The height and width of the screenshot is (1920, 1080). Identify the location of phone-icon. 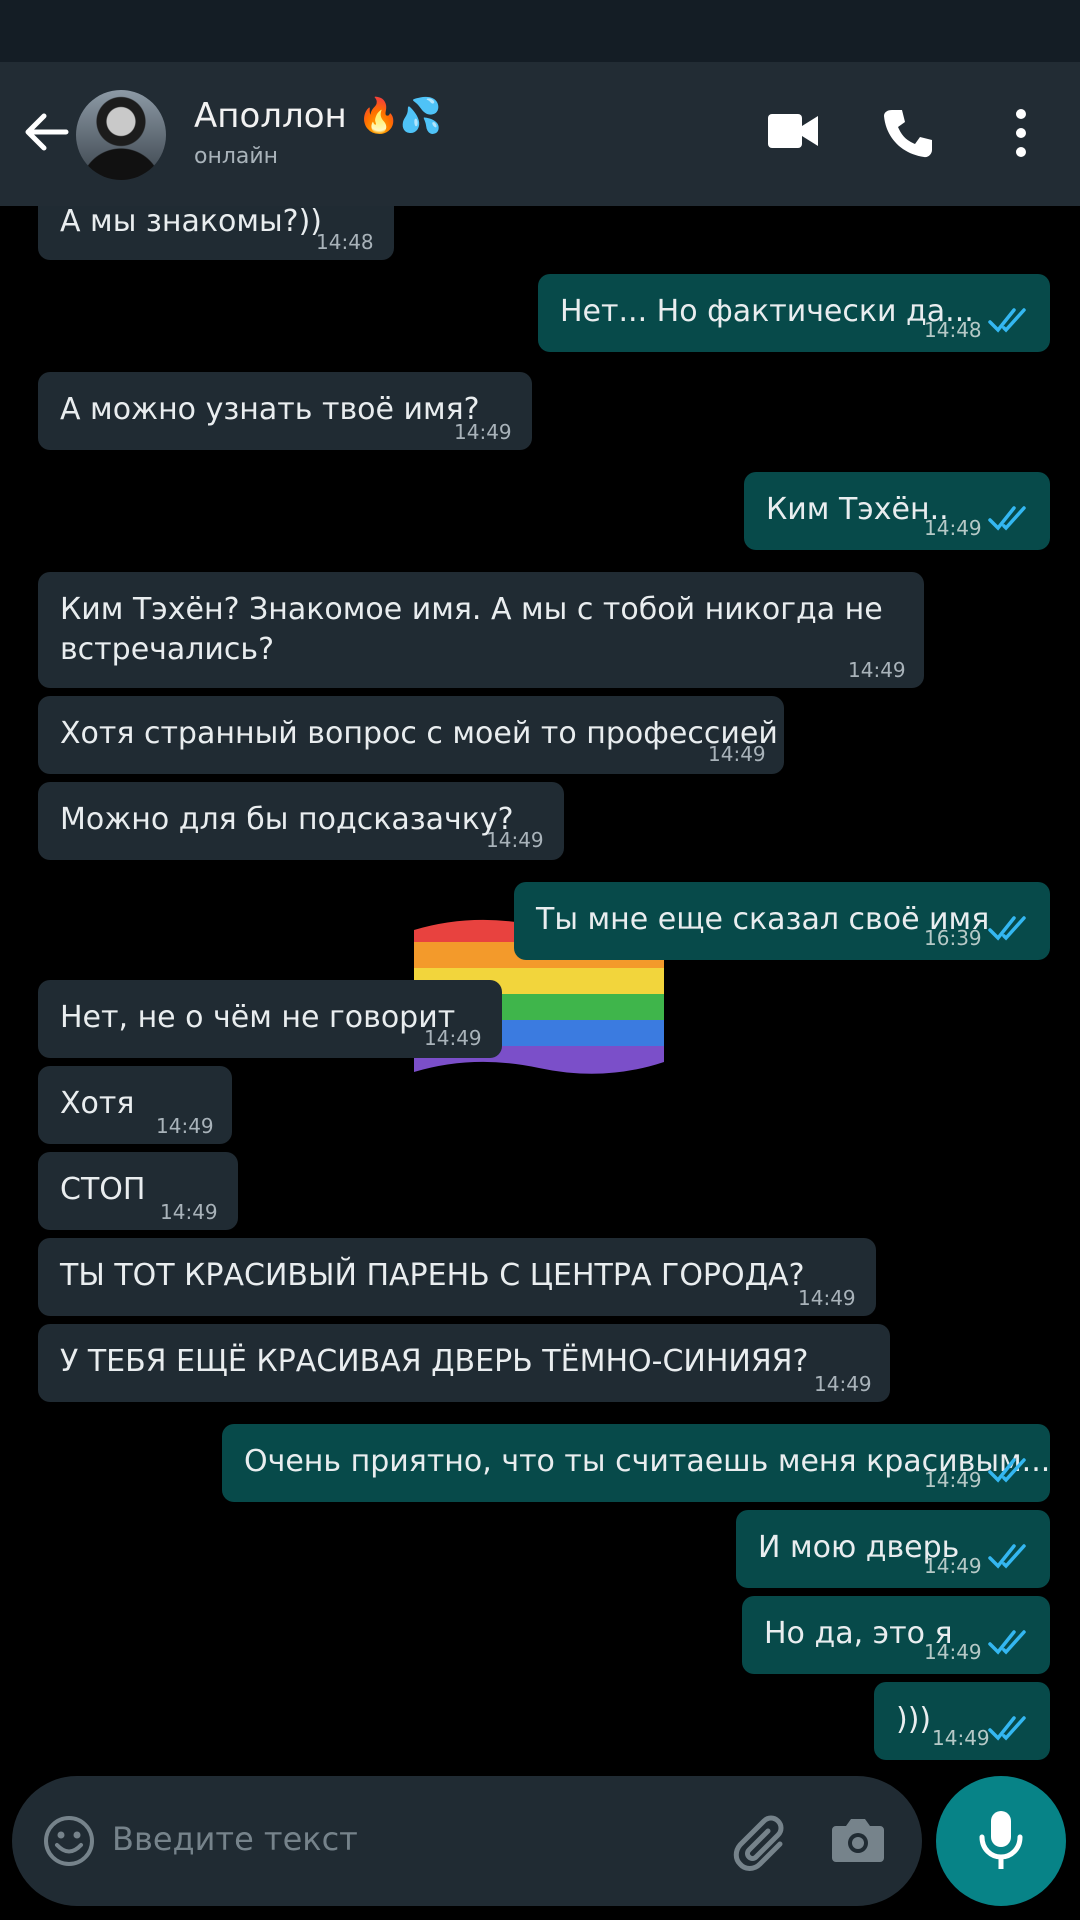
(907, 133).